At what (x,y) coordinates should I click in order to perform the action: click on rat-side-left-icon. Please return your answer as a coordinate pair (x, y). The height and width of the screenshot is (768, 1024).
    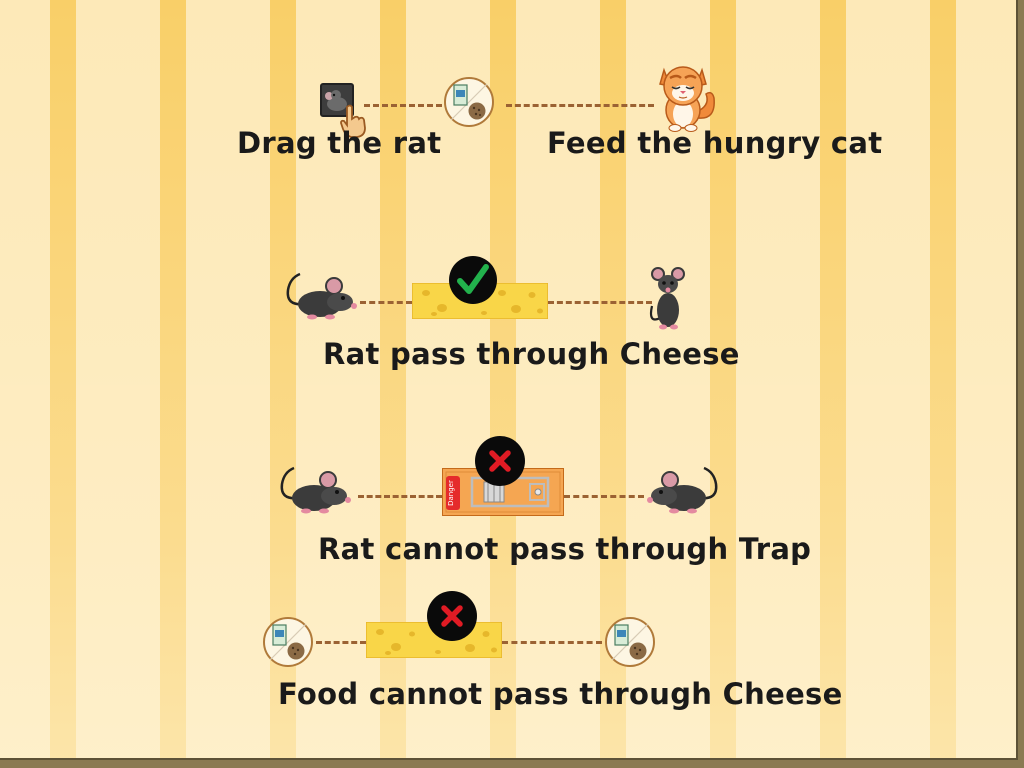
    Looking at the image, I should click on (684, 488).